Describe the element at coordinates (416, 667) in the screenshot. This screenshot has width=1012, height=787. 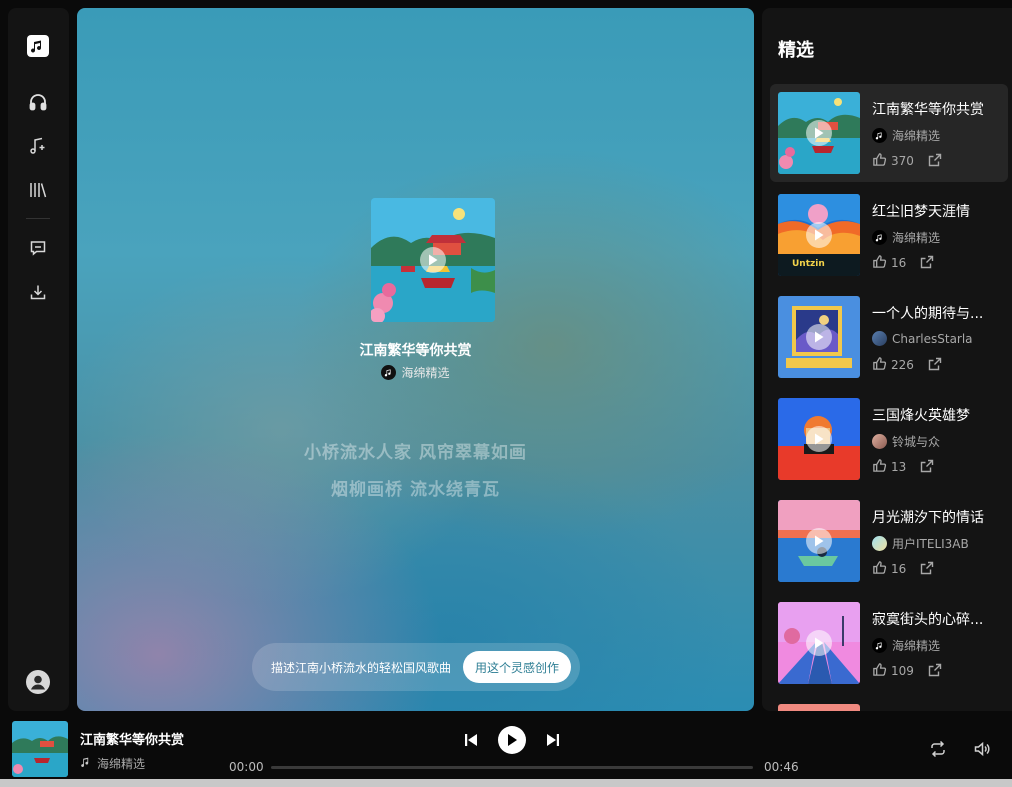
I see `inspiration-prompt-bar: 描述江南小桥流水的轻松国风歌曲 用这个灵感创作` at that location.